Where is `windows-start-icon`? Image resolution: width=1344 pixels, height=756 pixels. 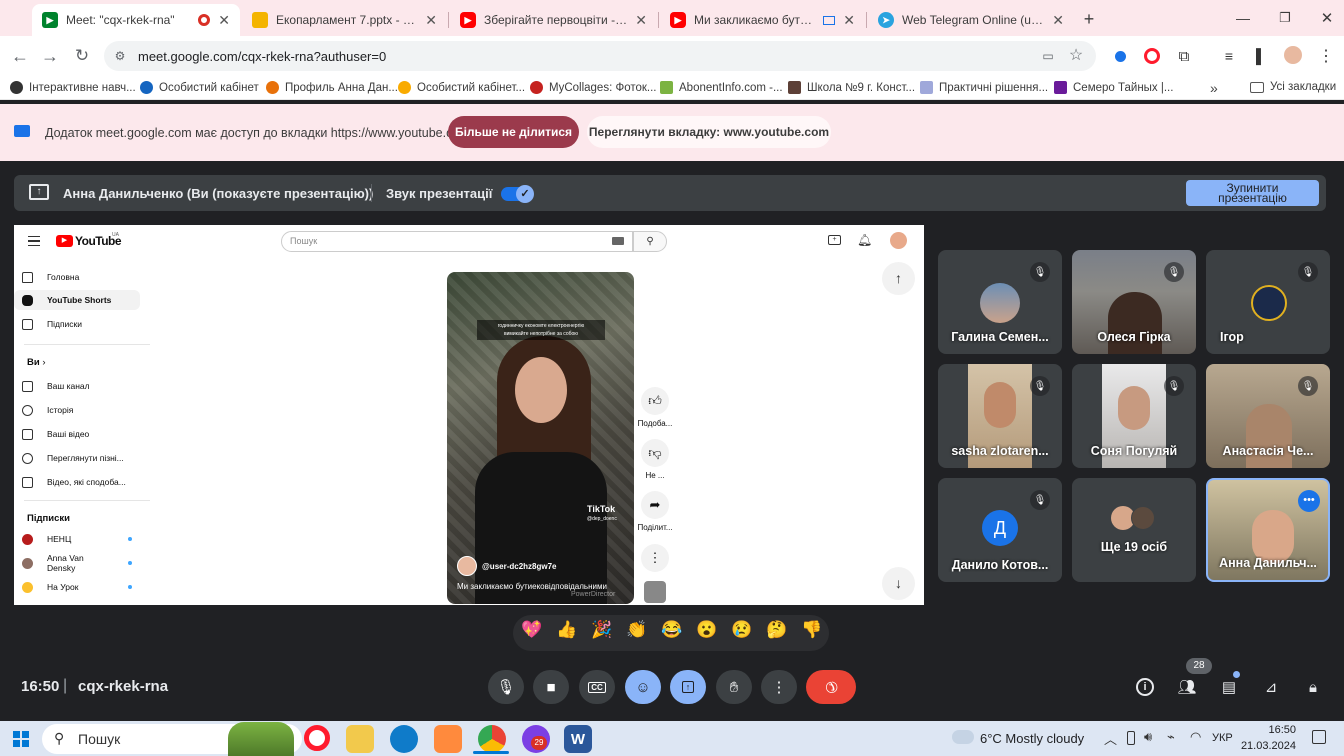 windows-start-icon is located at coordinates (21, 739).